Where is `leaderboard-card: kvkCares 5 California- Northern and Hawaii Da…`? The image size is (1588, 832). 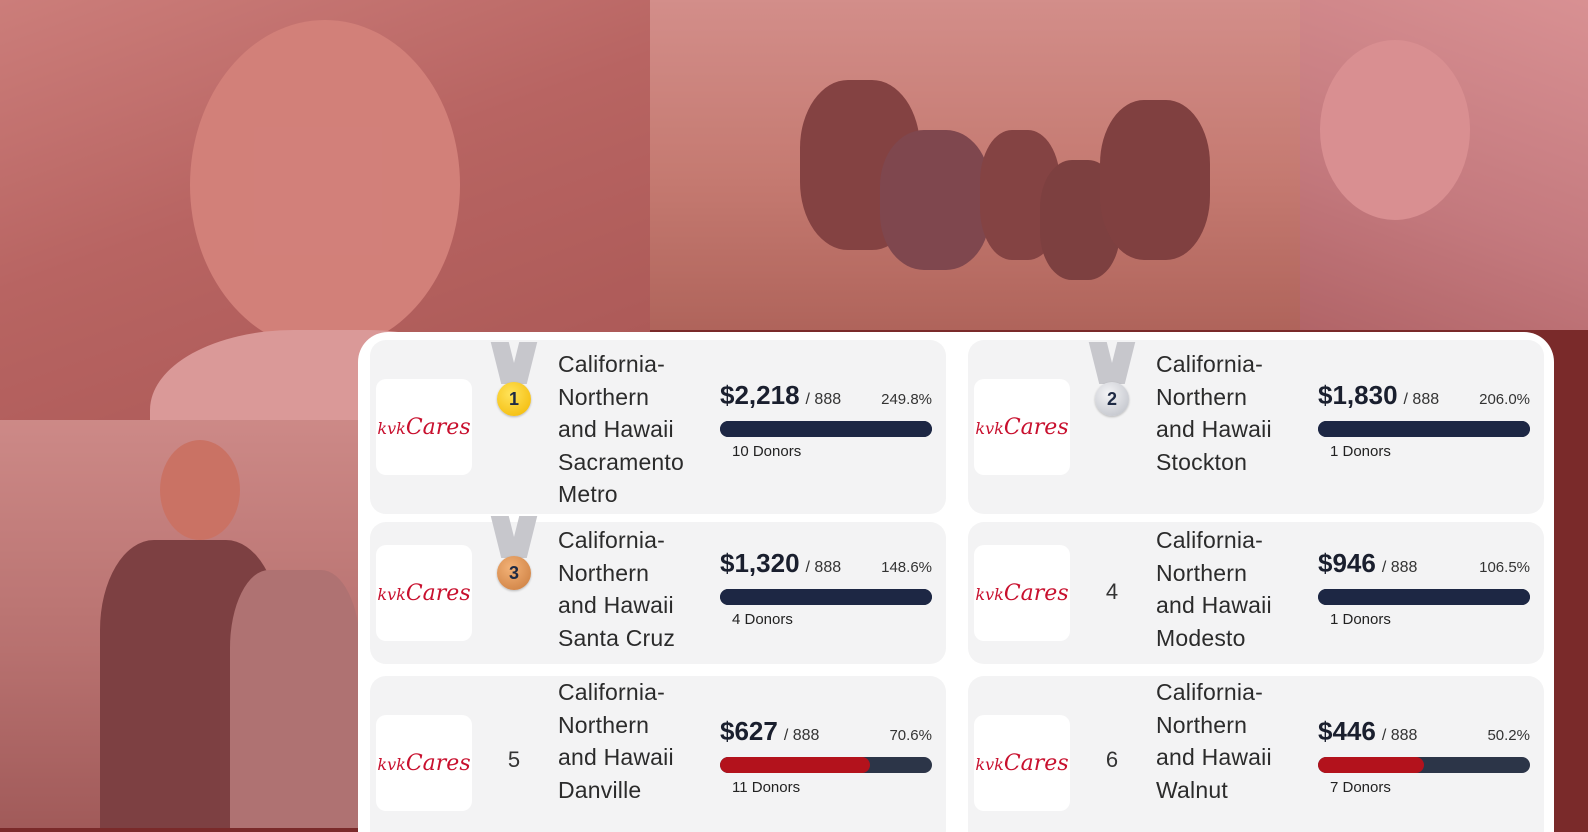 leaderboard-card: kvkCares 5 California- Northern and Hawaii Da… is located at coordinates (658, 754).